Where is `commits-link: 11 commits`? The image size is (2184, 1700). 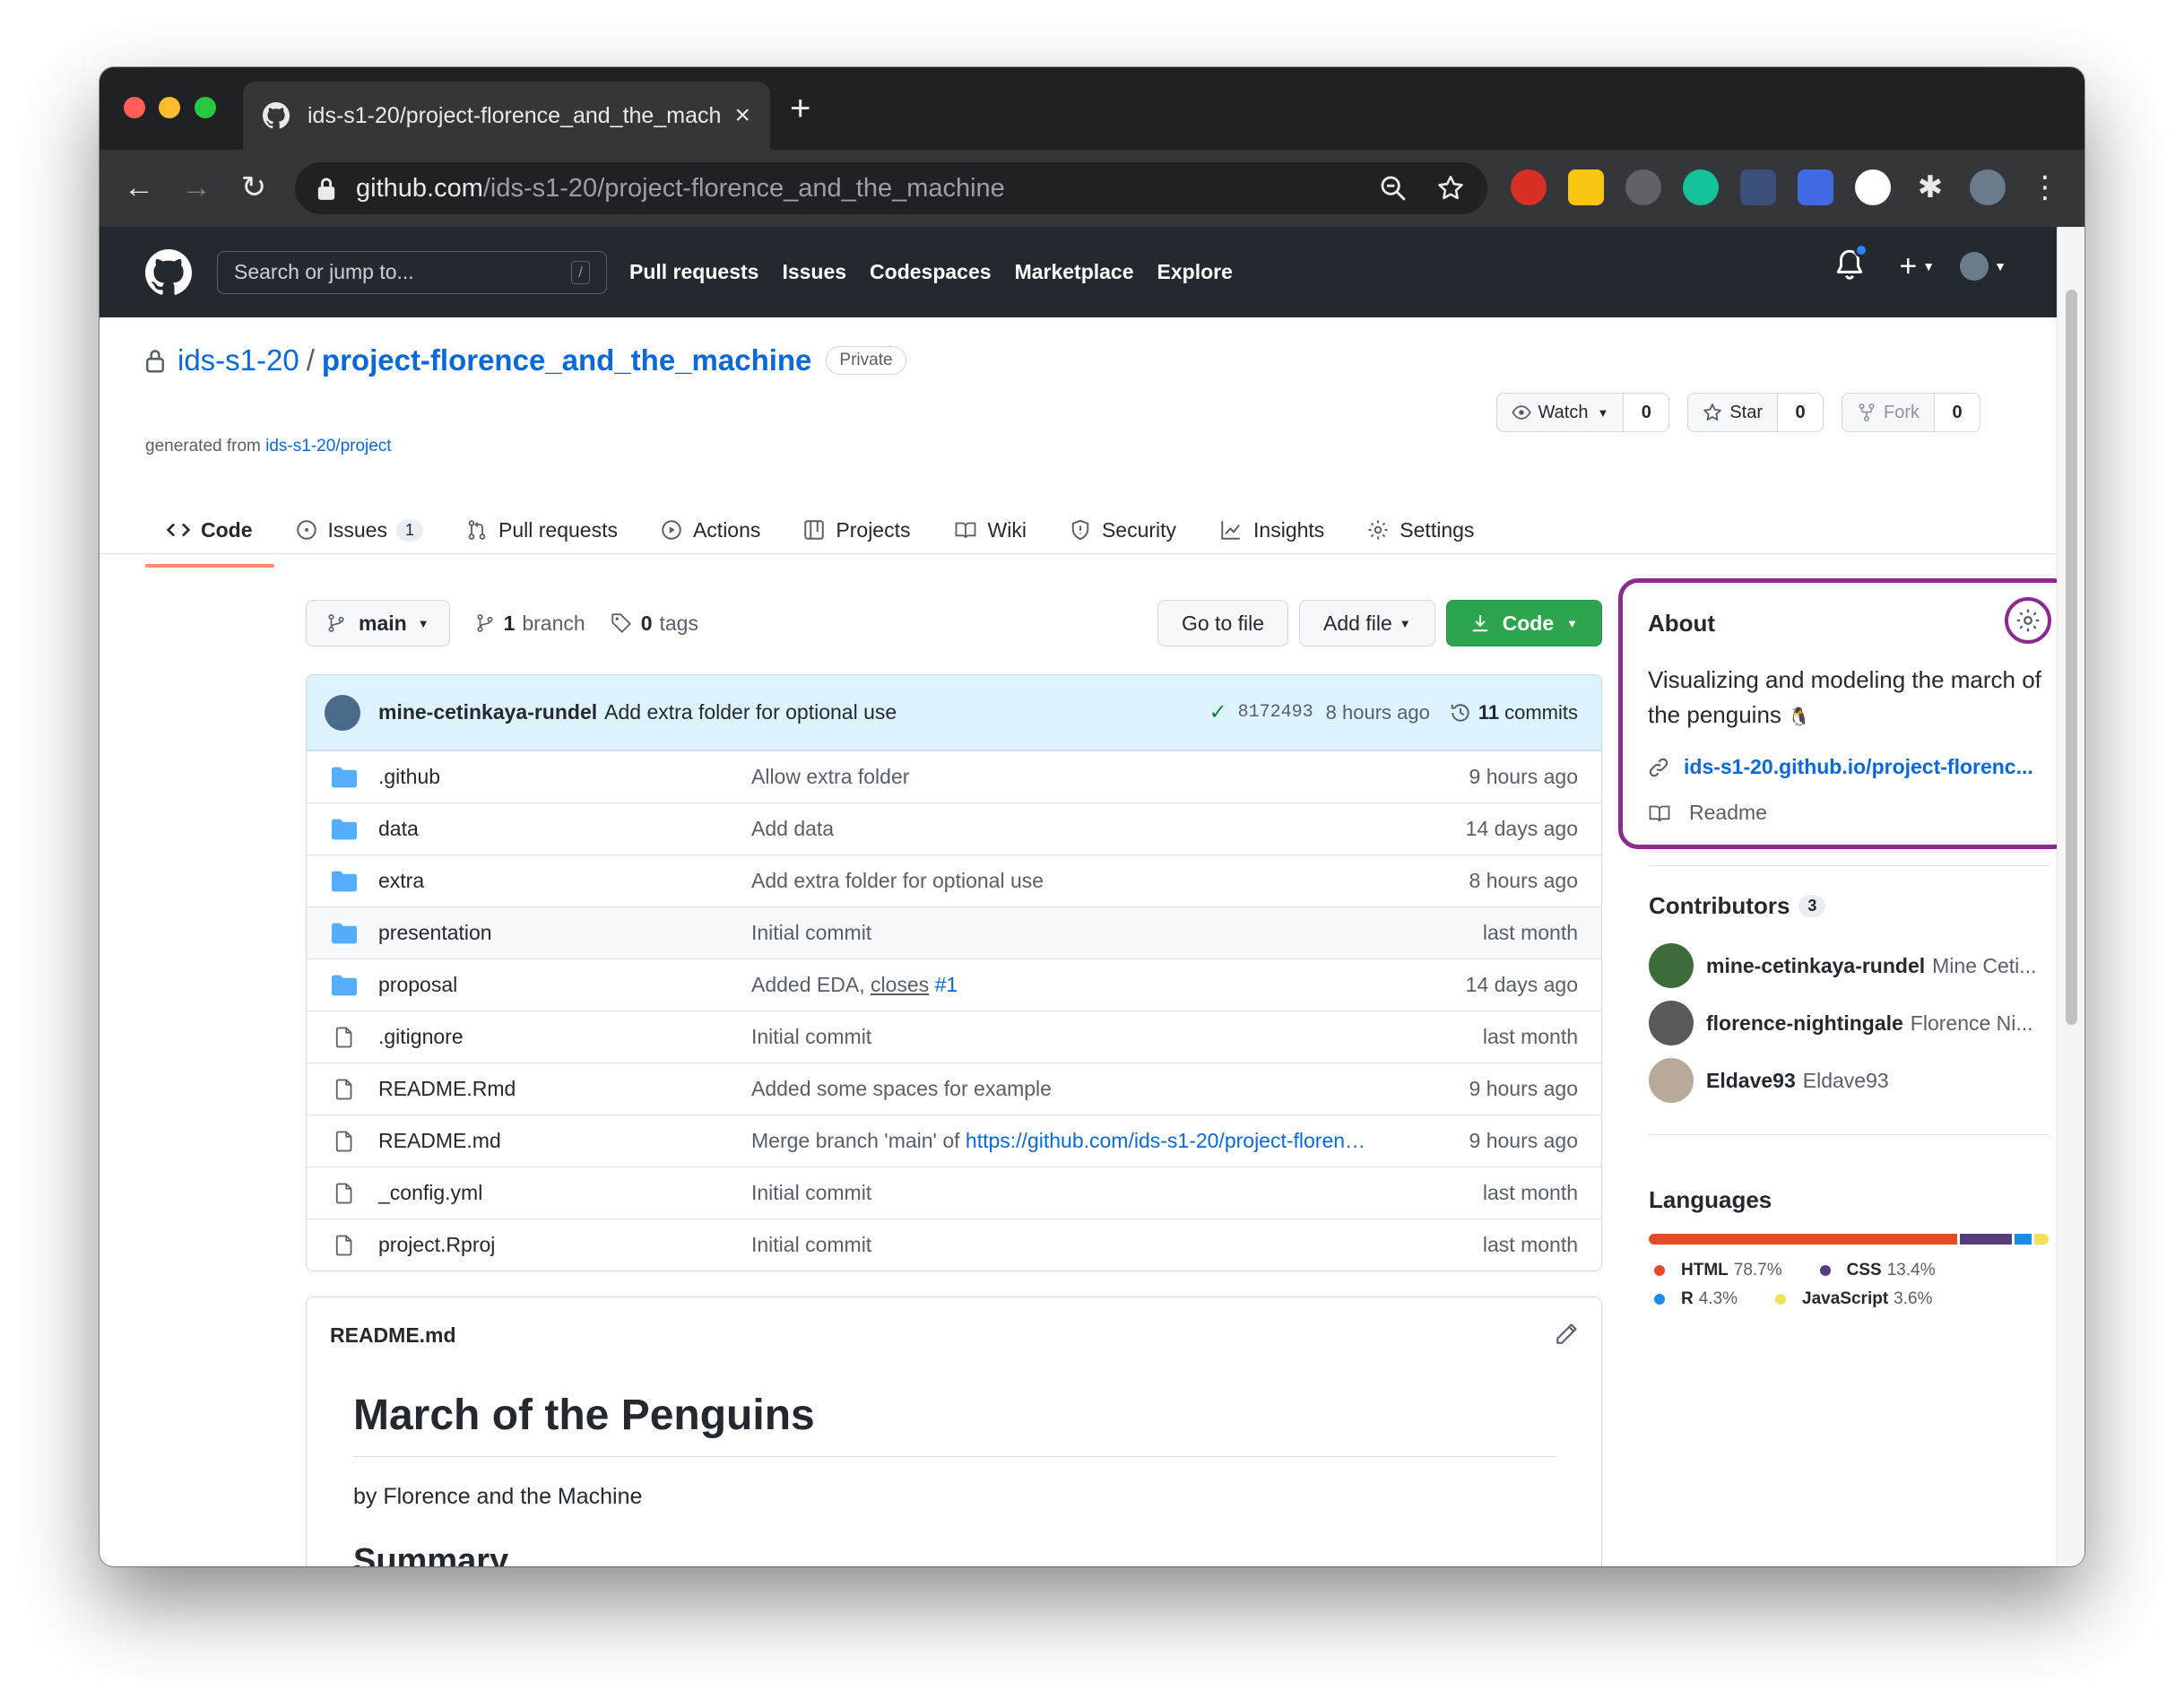 commits-link: 11 commits is located at coordinates (1514, 712).